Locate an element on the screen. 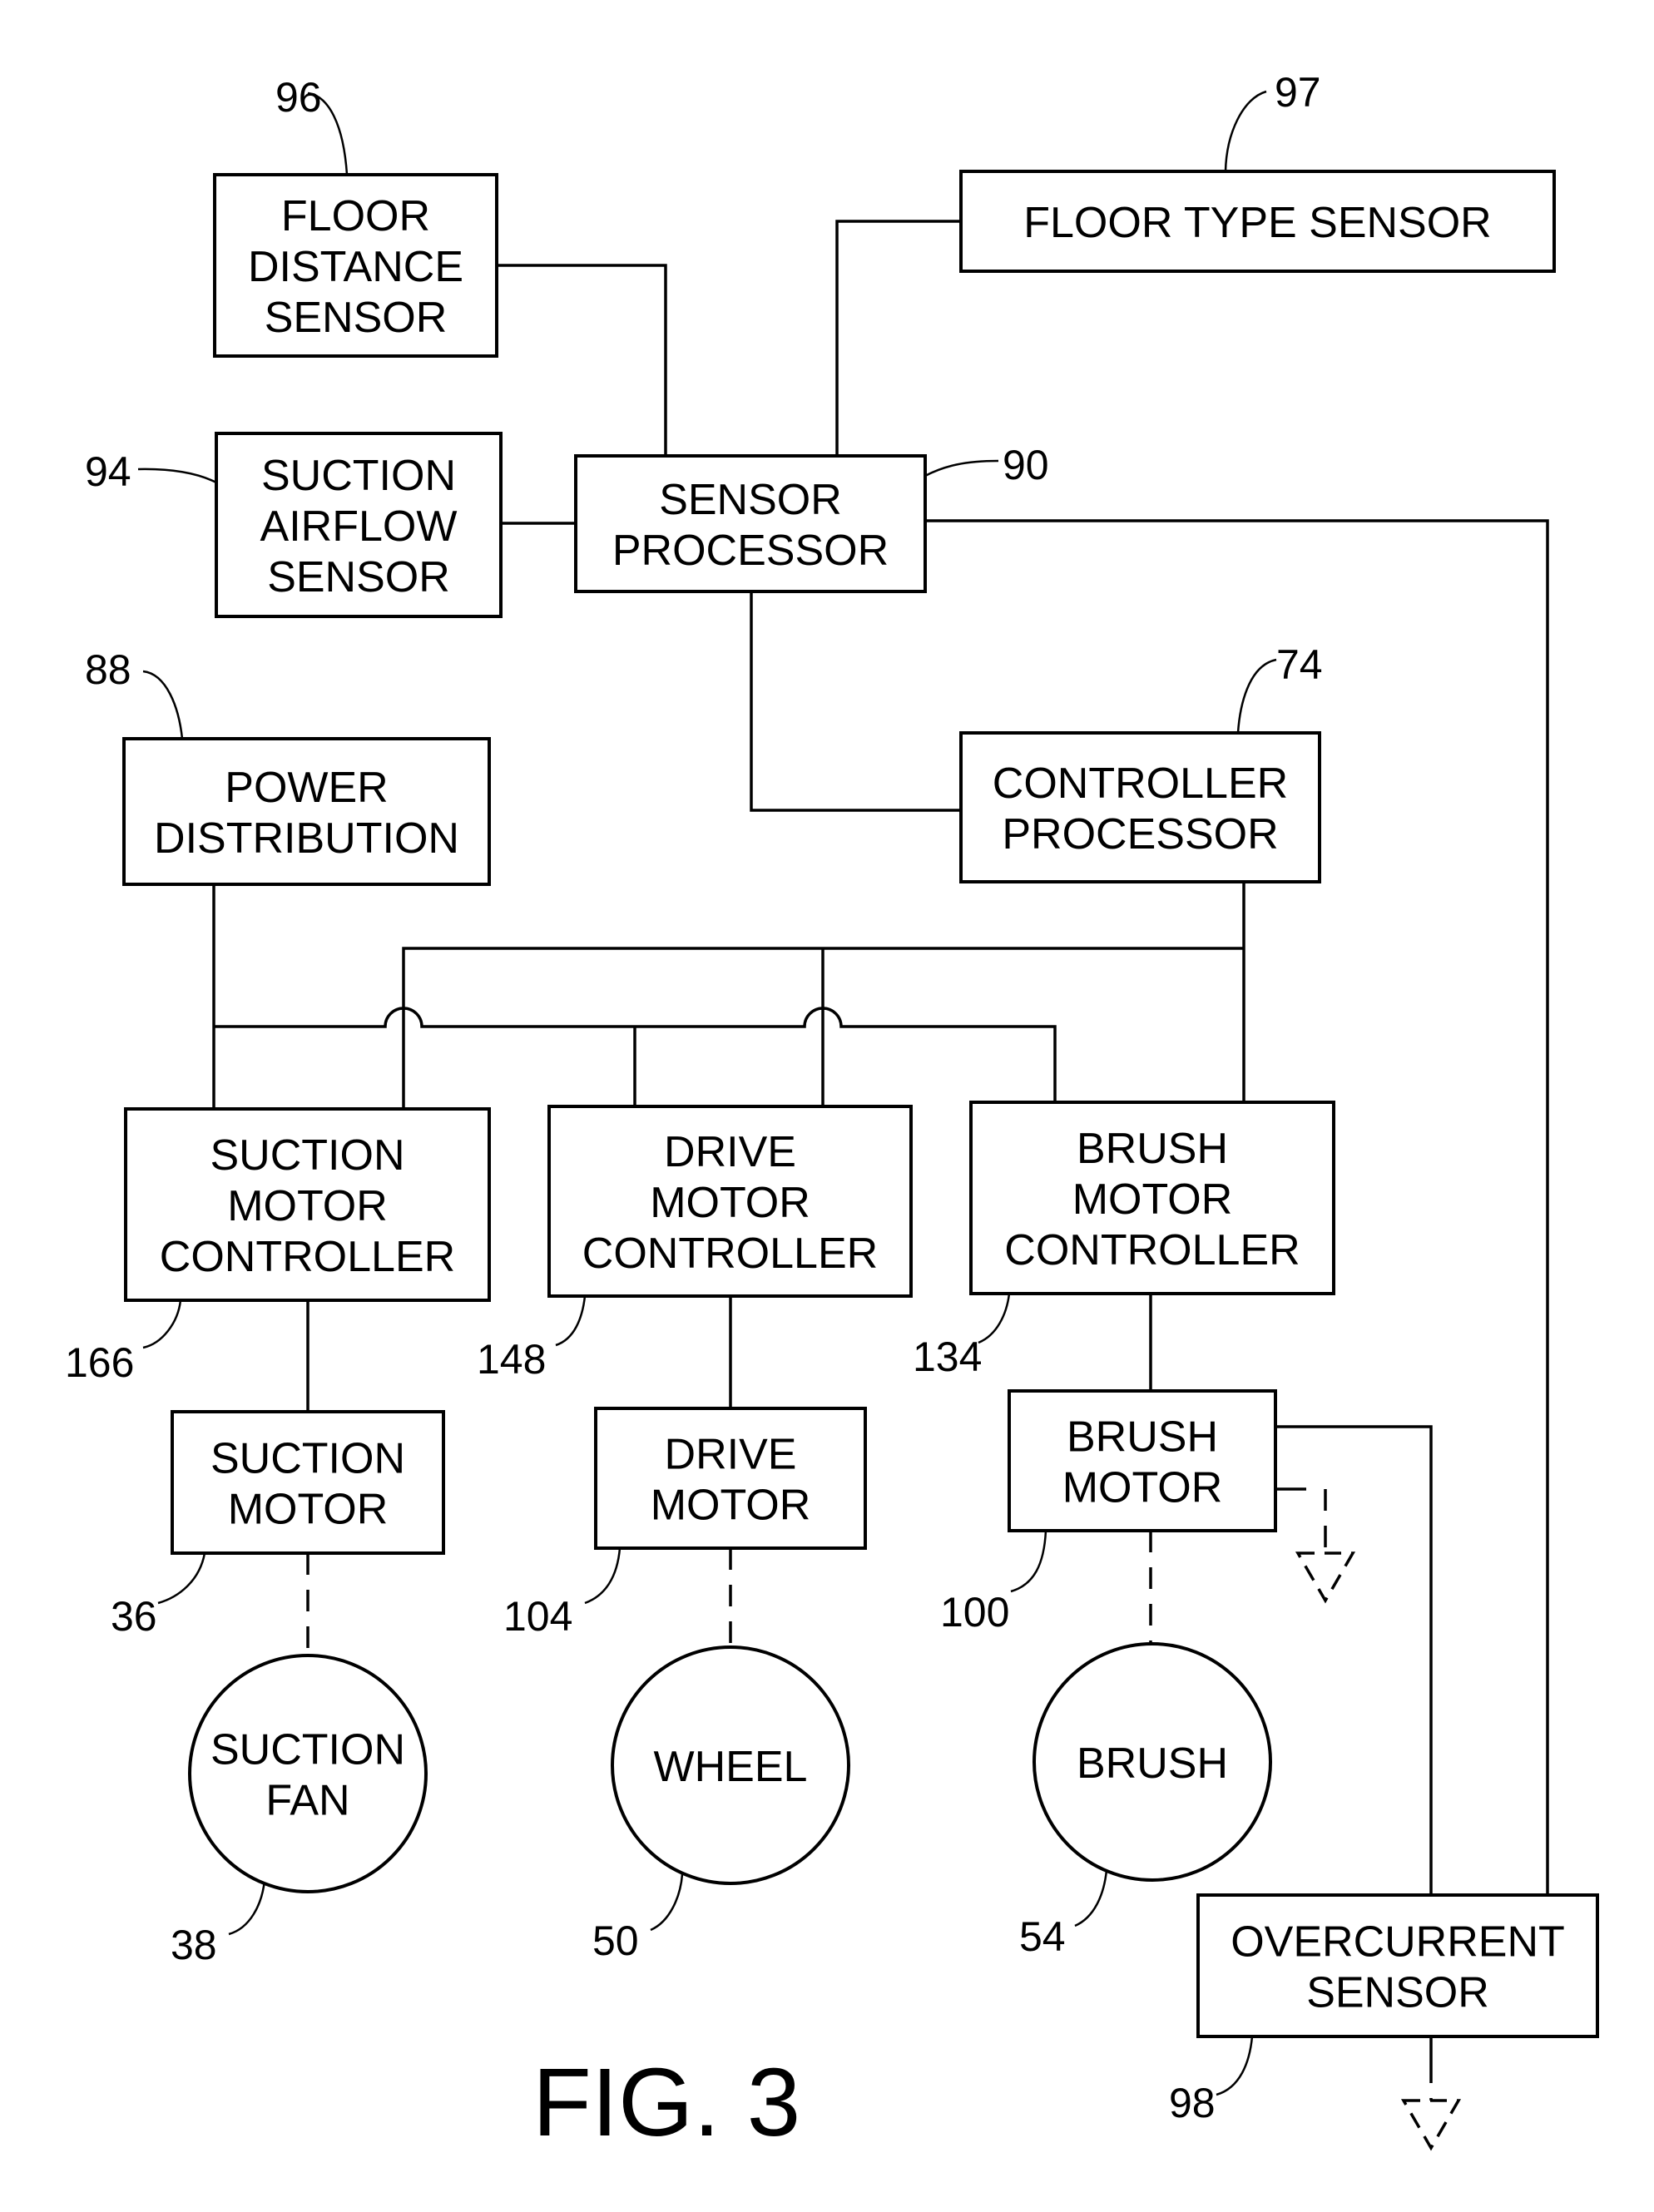 The width and height of the screenshot is (1654, 2212). power-distribution-block: POWERDISTRIBUTION is located at coordinates (306, 811).